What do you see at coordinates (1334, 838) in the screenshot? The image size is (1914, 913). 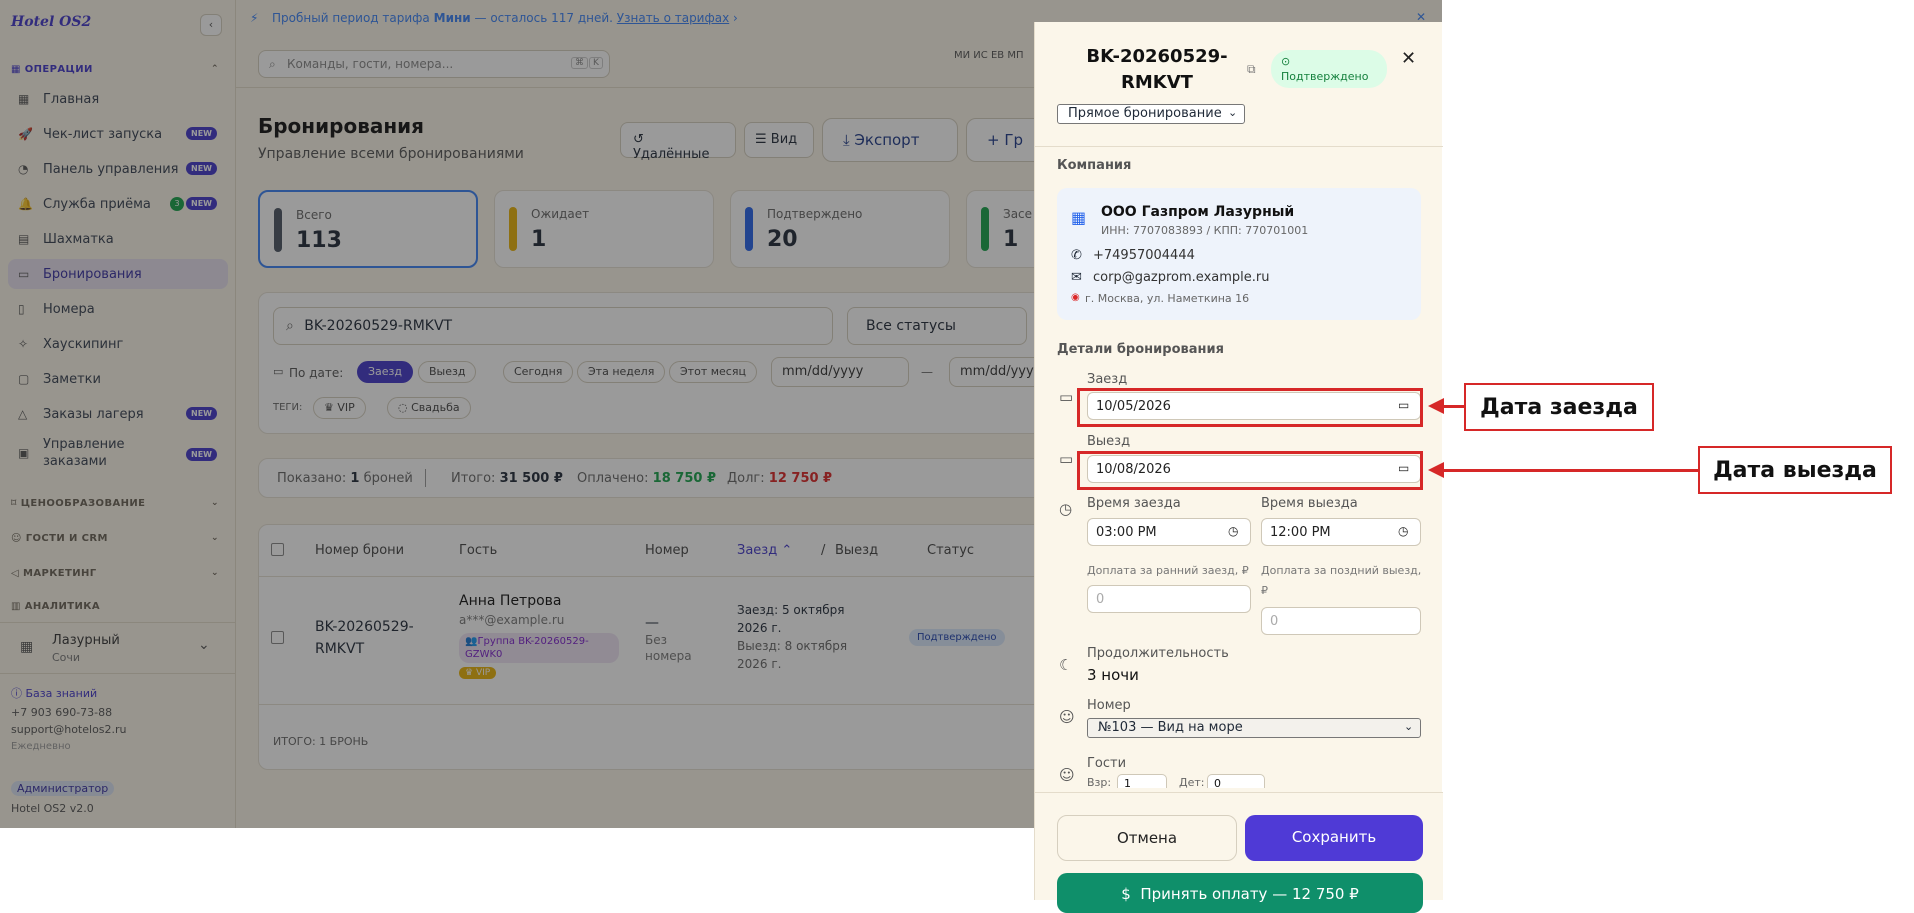 I see `save-button: Сохранить` at bounding box center [1334, 838].